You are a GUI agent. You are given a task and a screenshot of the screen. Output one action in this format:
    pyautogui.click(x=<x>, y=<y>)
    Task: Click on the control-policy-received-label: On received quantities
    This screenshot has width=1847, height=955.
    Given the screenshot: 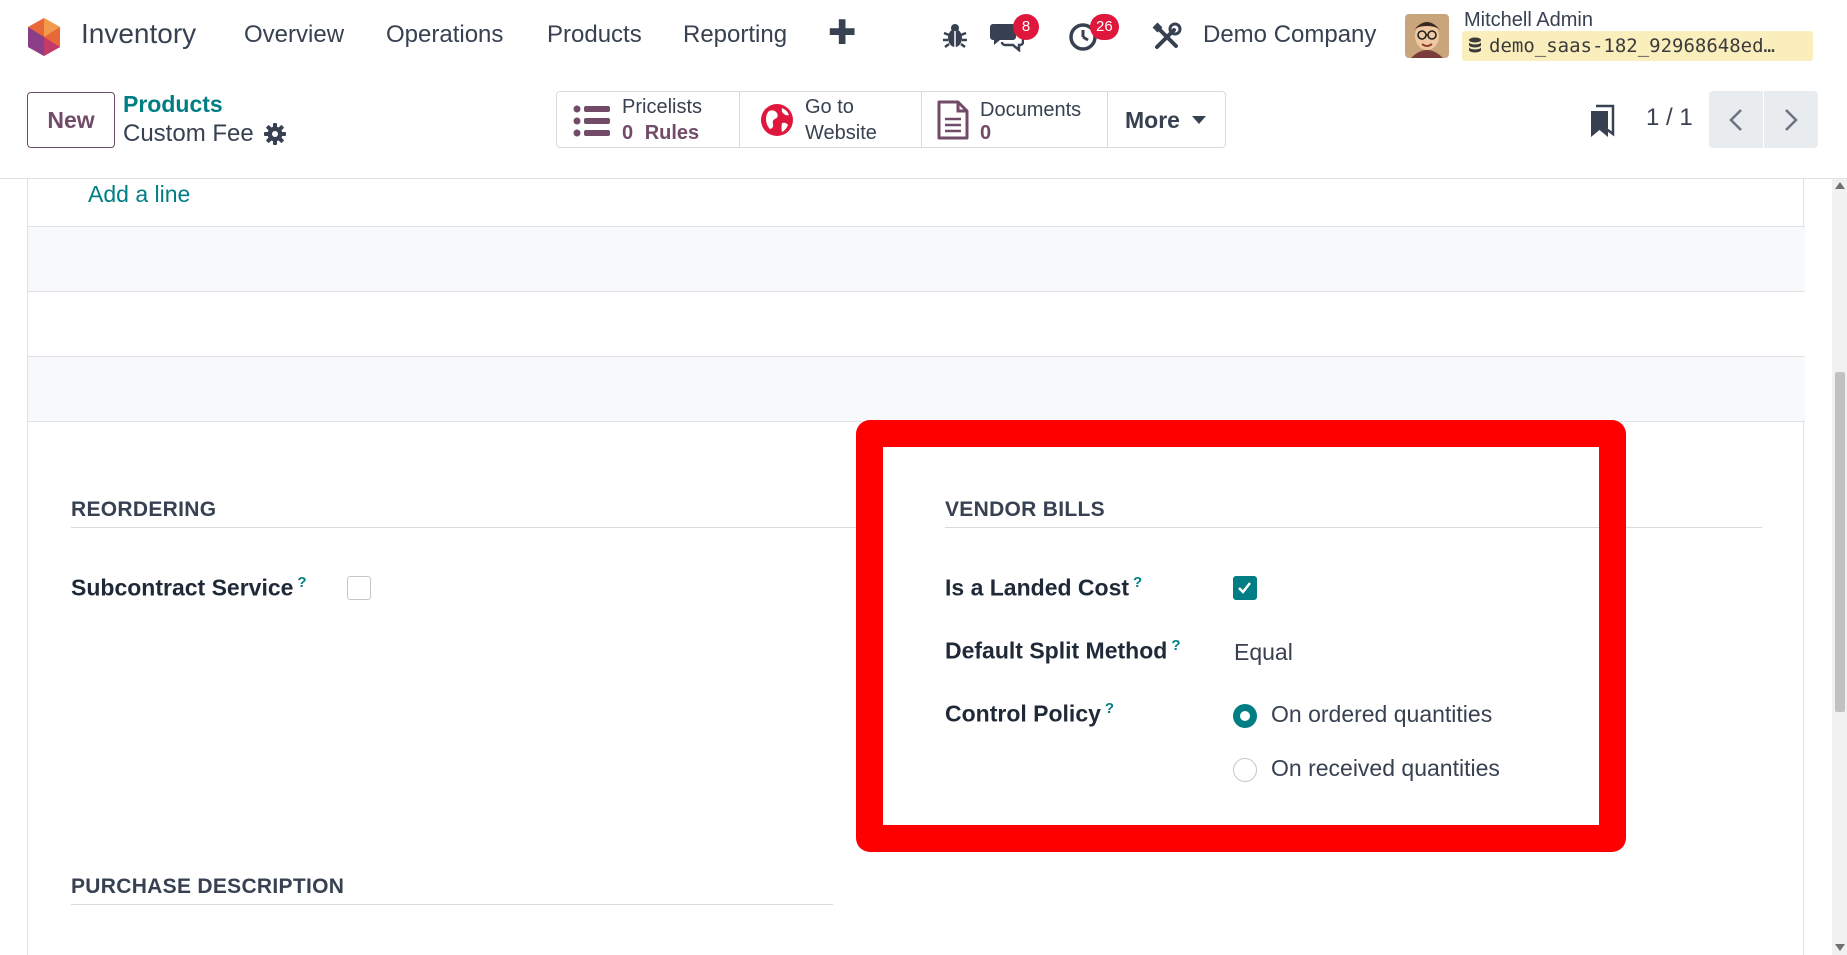 What is the action you would take?
    pyautogui.click(x=1385, y=768)
    